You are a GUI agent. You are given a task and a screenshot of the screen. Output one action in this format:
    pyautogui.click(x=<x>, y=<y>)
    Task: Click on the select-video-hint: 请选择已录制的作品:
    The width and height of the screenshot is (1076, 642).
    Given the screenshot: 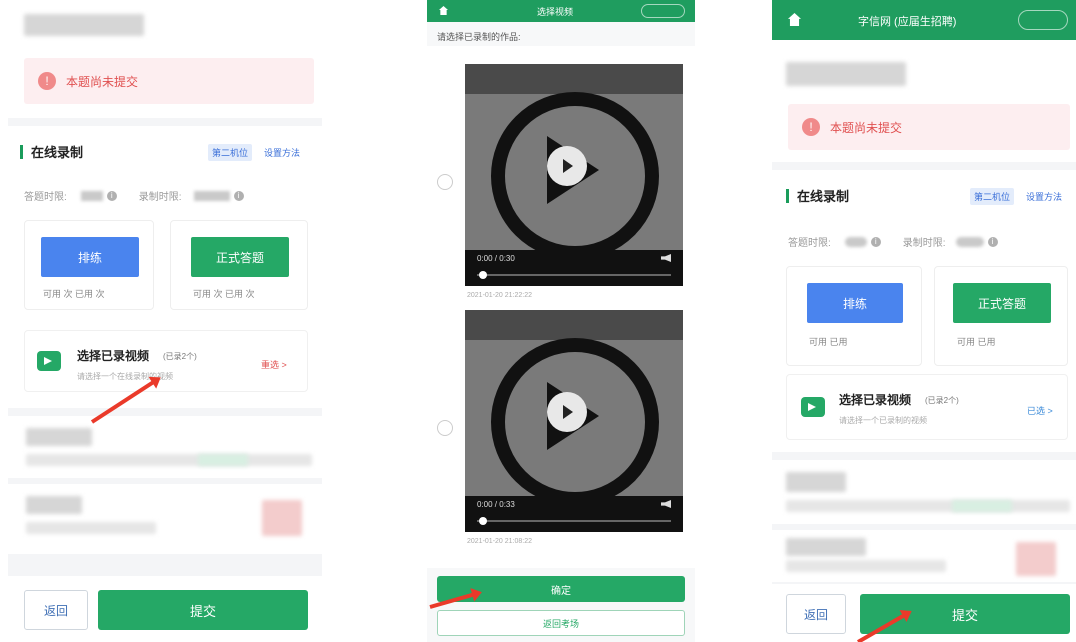 What is the action you would take?
    pyautogui.click(x=479, y=37)
    